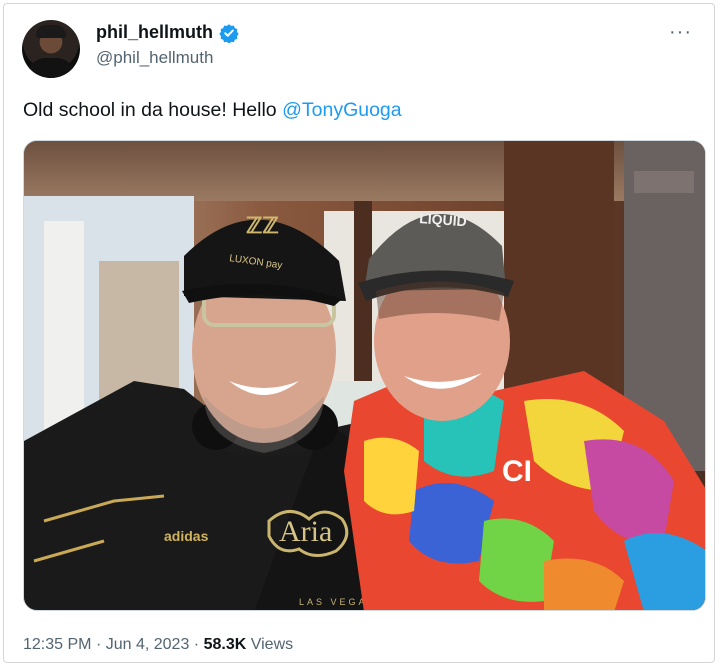 This screenshot has width=720, height=668. I want to click on adidas-logo-text: adidas, so click(186, 536).